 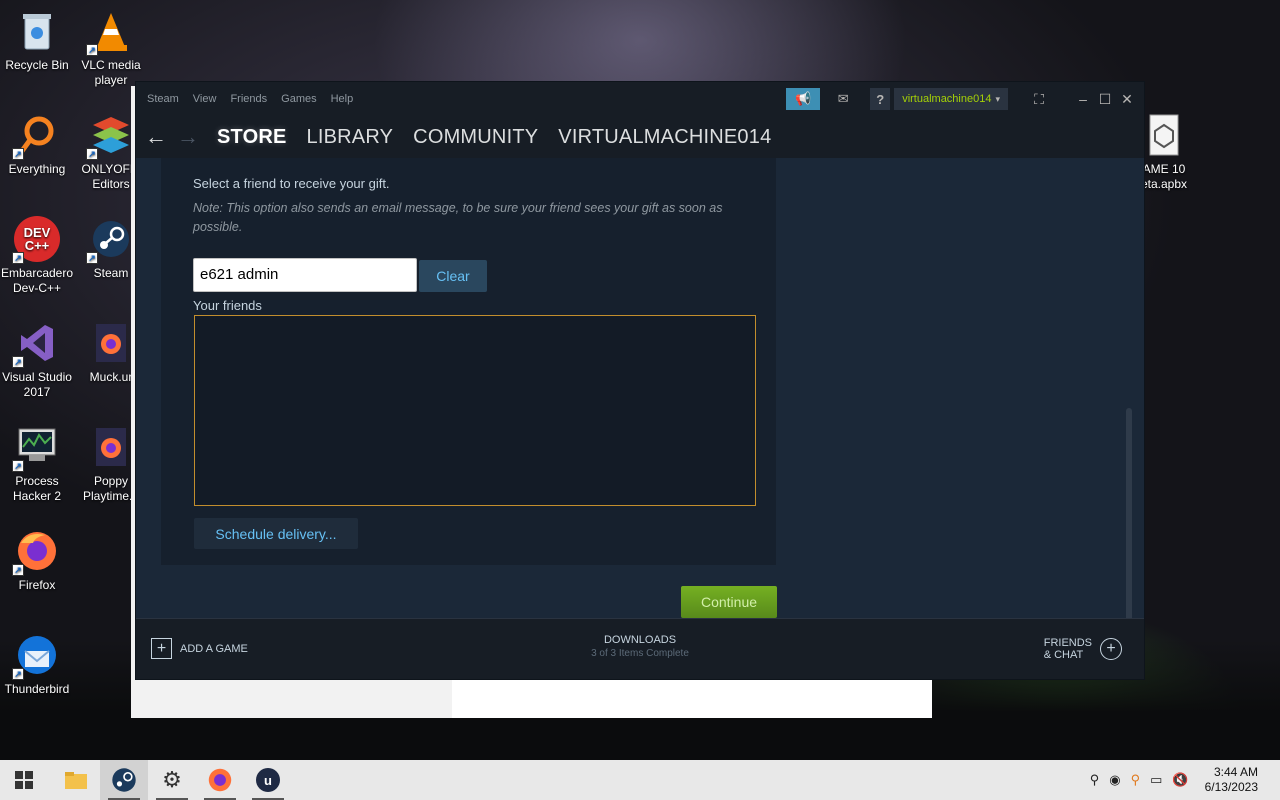 What do you see at coordinates (124, 780) in the screenshot?
I see `taskbar-steam` at bounding box center [124, 780].